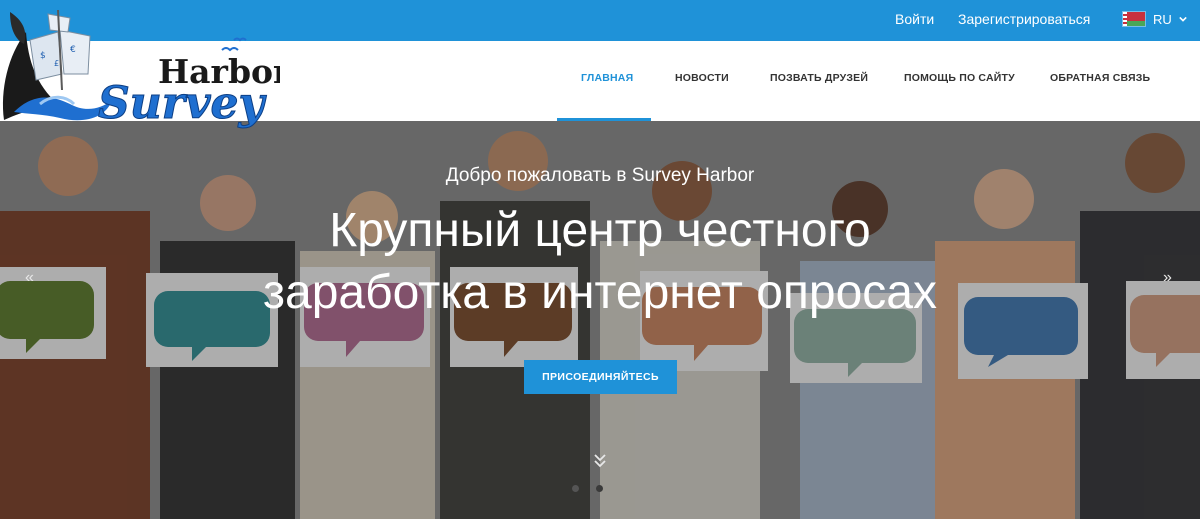 The height and width of the screenshot is (519, 1200). Describe the element at coordinates (819, 78) in the screenshot. I see `nav-item-invite-friends: ПОЗВАТЬ ДРУЗЕЙ` at that location.